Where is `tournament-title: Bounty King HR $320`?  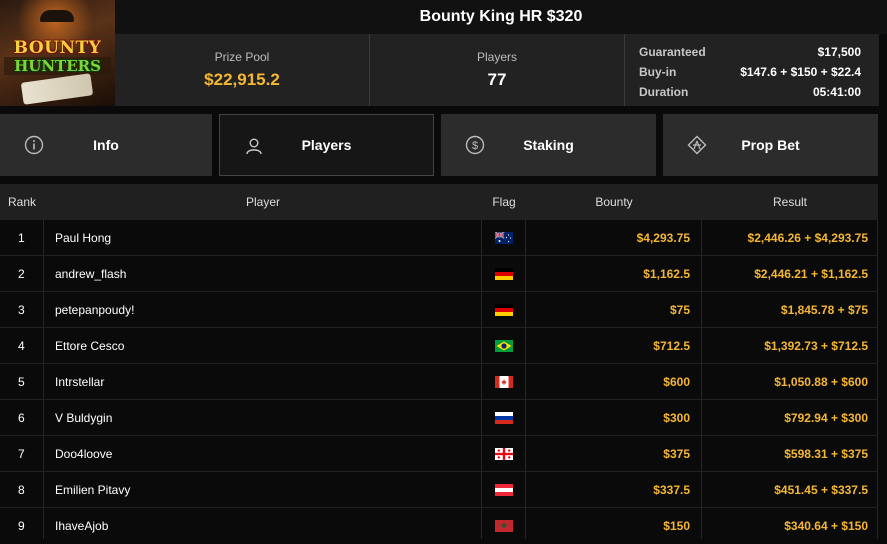 tournament-title: Bounty King HR $320 is located at coordinates (501, 16).